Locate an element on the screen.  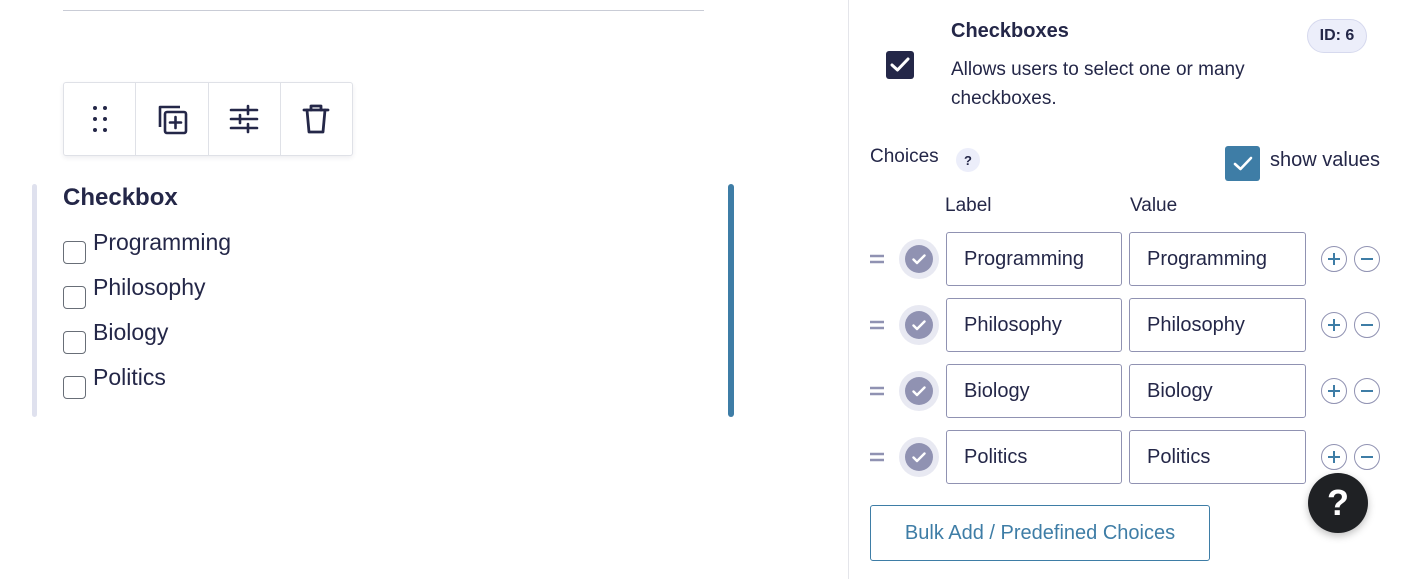
drag-handle-button is located at coordinates (100, 119).